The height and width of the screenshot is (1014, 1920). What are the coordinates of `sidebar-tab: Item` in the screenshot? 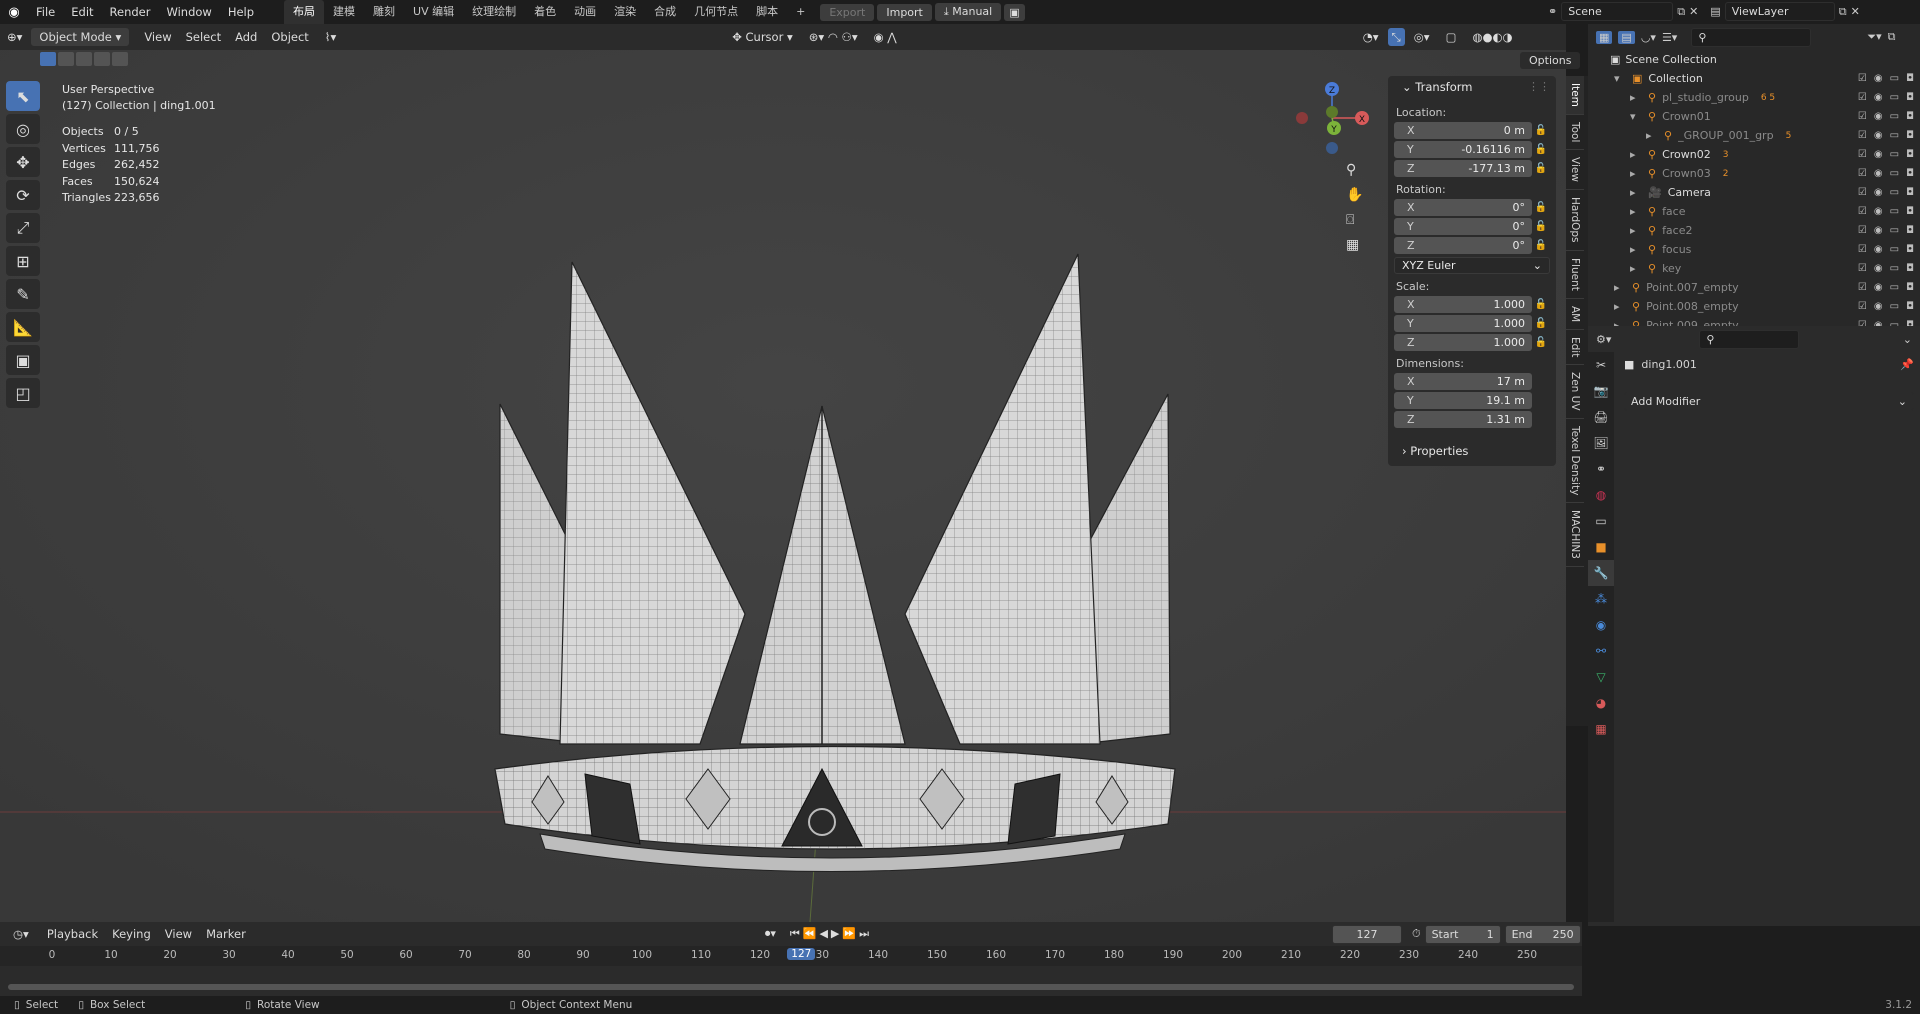 It's located at (1575, 95).